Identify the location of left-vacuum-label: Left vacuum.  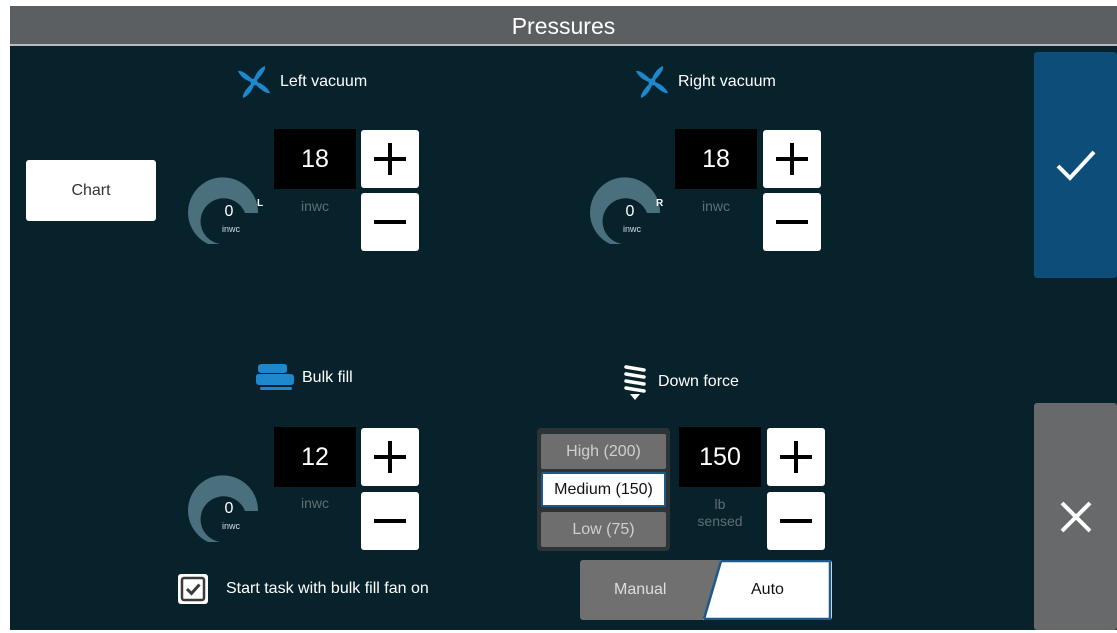
(324, 81).